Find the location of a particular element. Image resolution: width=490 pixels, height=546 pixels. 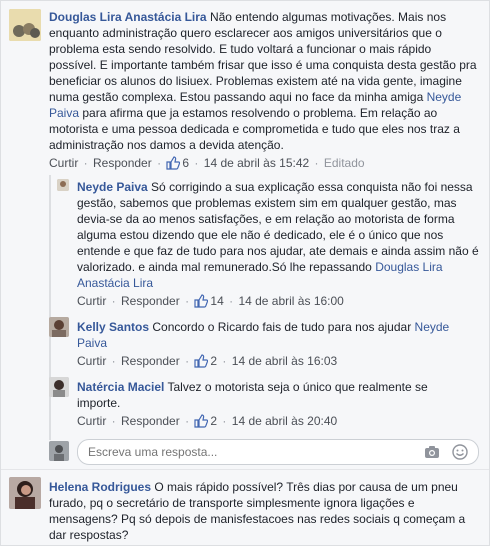

smiley-icon is located at coordinates (460, 452).